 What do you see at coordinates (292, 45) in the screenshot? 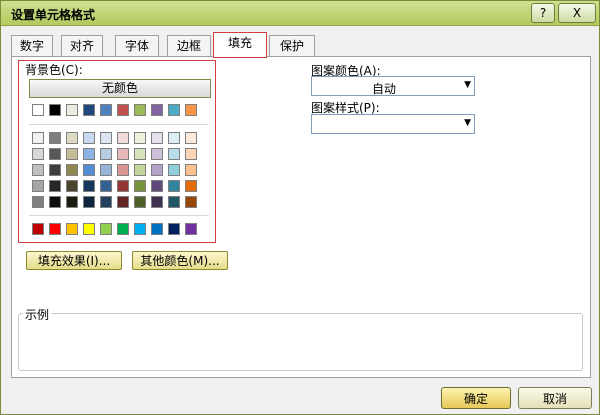
I see `tab-protection: 保护` at bounding box center [292, 45].